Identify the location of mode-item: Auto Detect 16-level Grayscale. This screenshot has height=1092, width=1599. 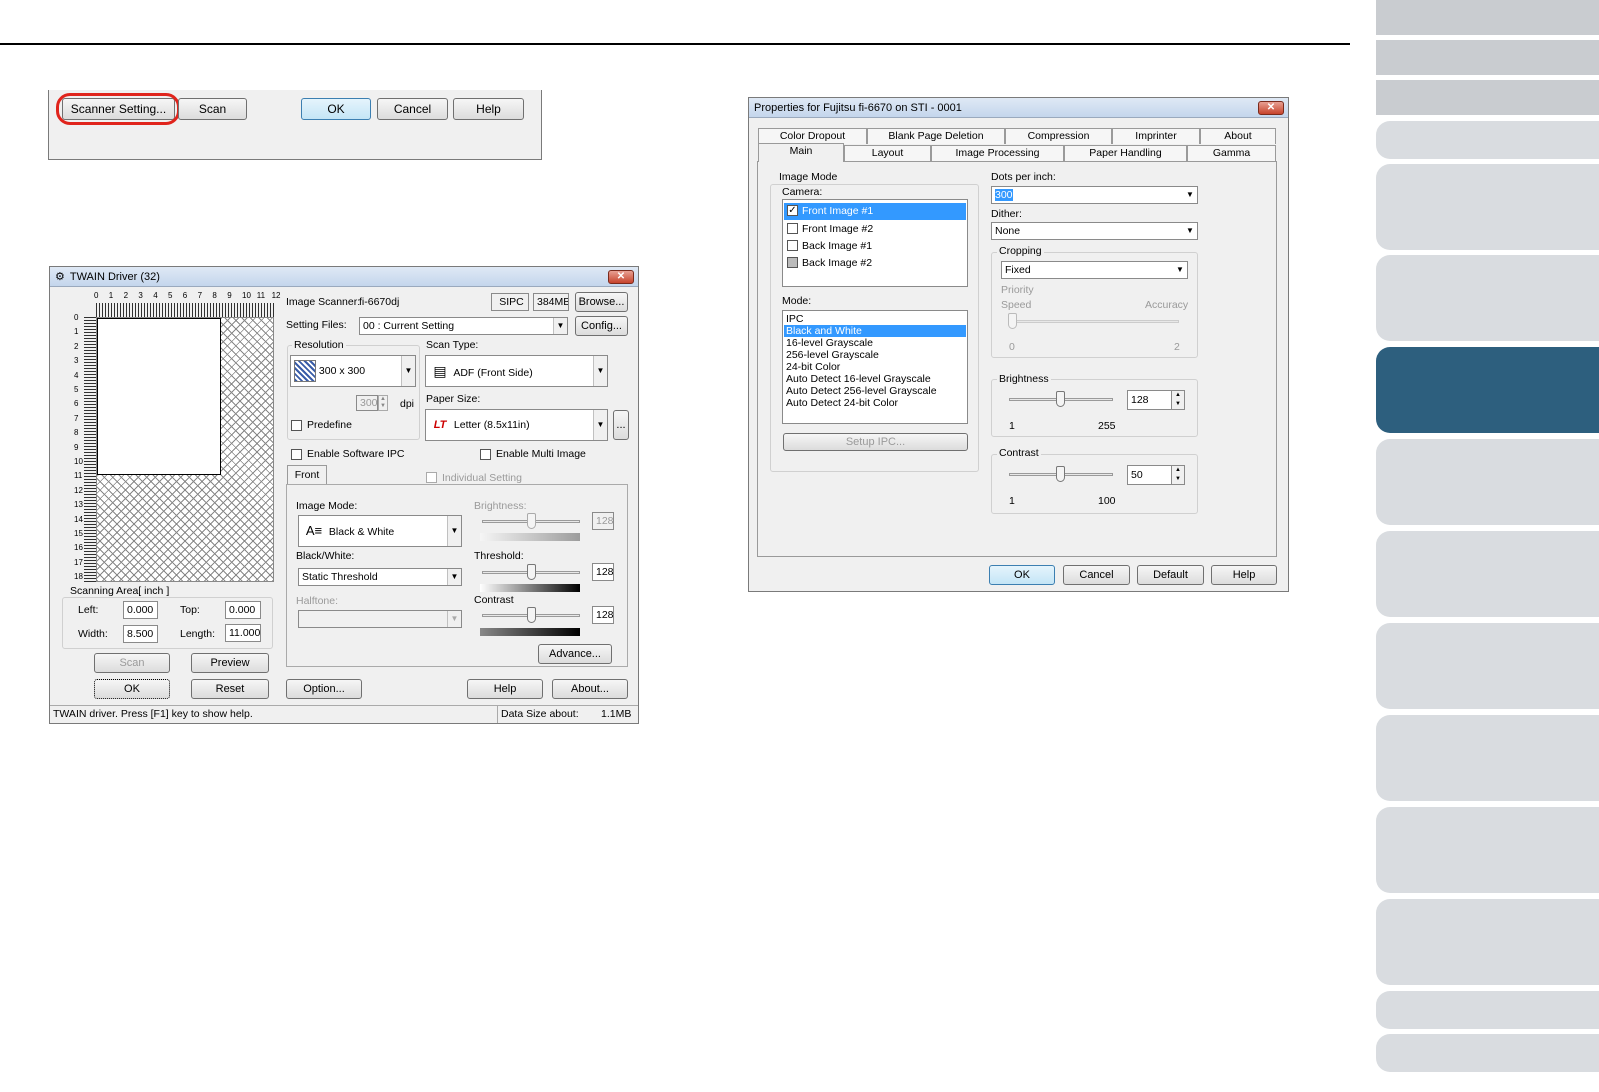
(875, 379).